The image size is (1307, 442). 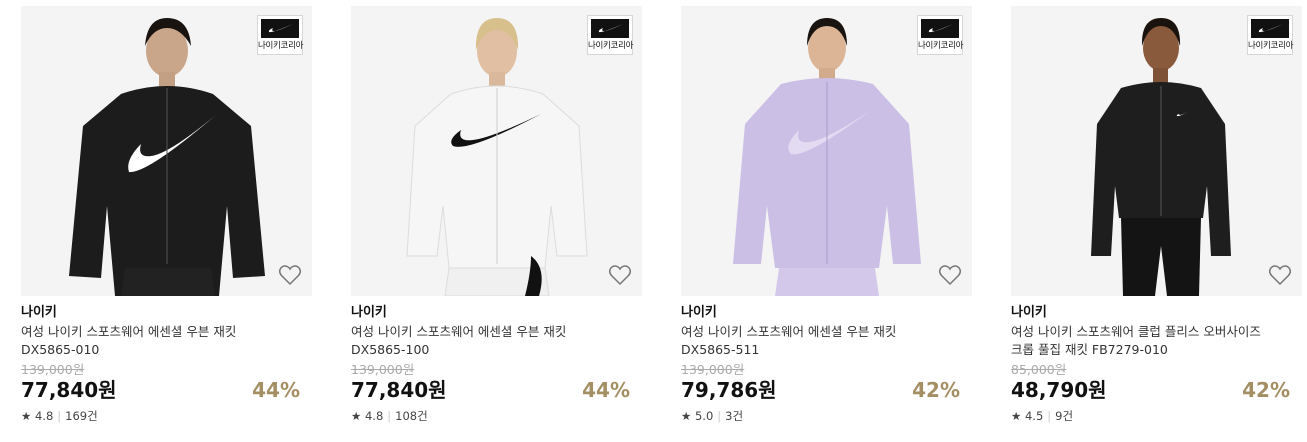 I want to click on sale-price: 79,786원, so click(x=729, y=390).